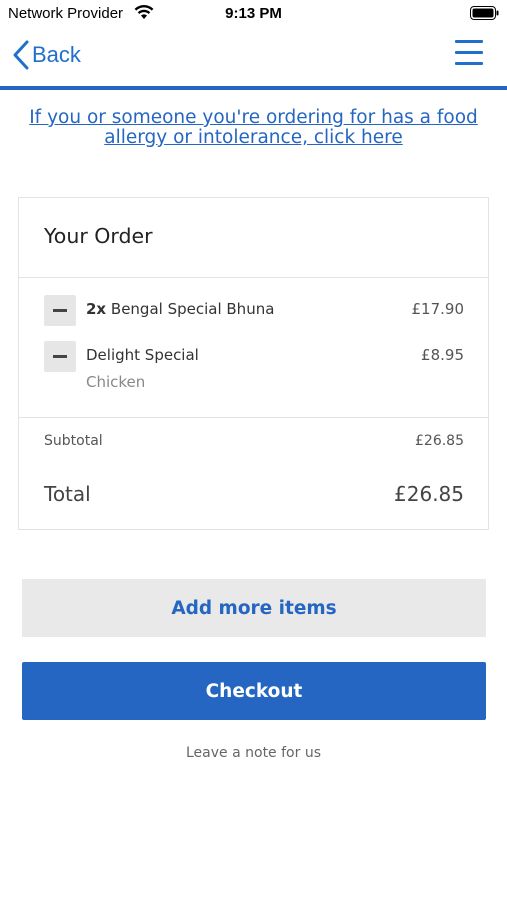  Describe the element at coordinates (484, 13) in the screenshot. I see `battery-icon` at that location.